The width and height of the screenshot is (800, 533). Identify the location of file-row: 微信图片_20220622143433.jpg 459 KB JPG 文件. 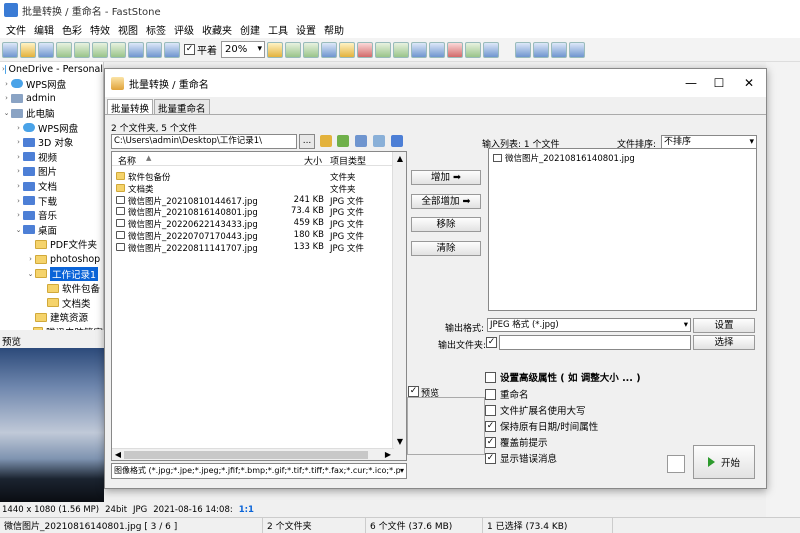
(259, 223).